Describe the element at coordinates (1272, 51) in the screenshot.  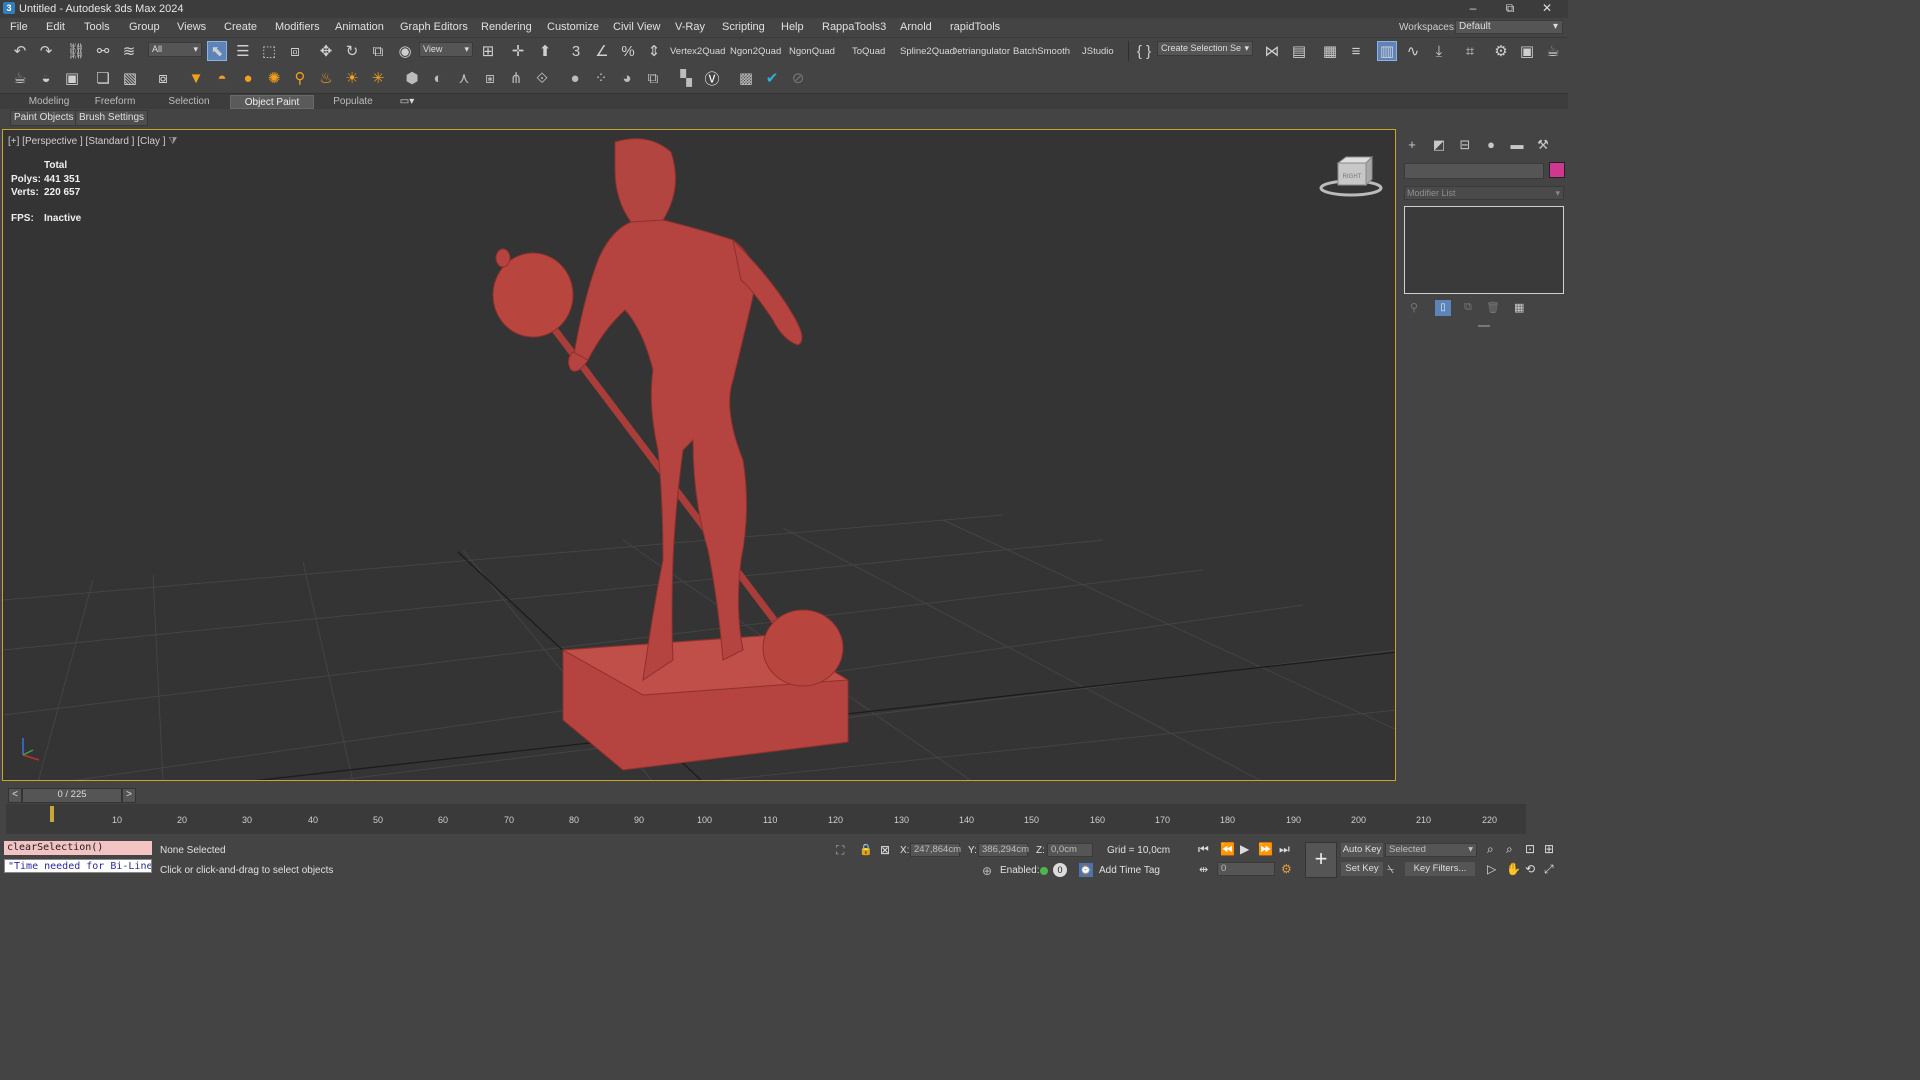
I see `mirror-icon: ⋈` at that location.